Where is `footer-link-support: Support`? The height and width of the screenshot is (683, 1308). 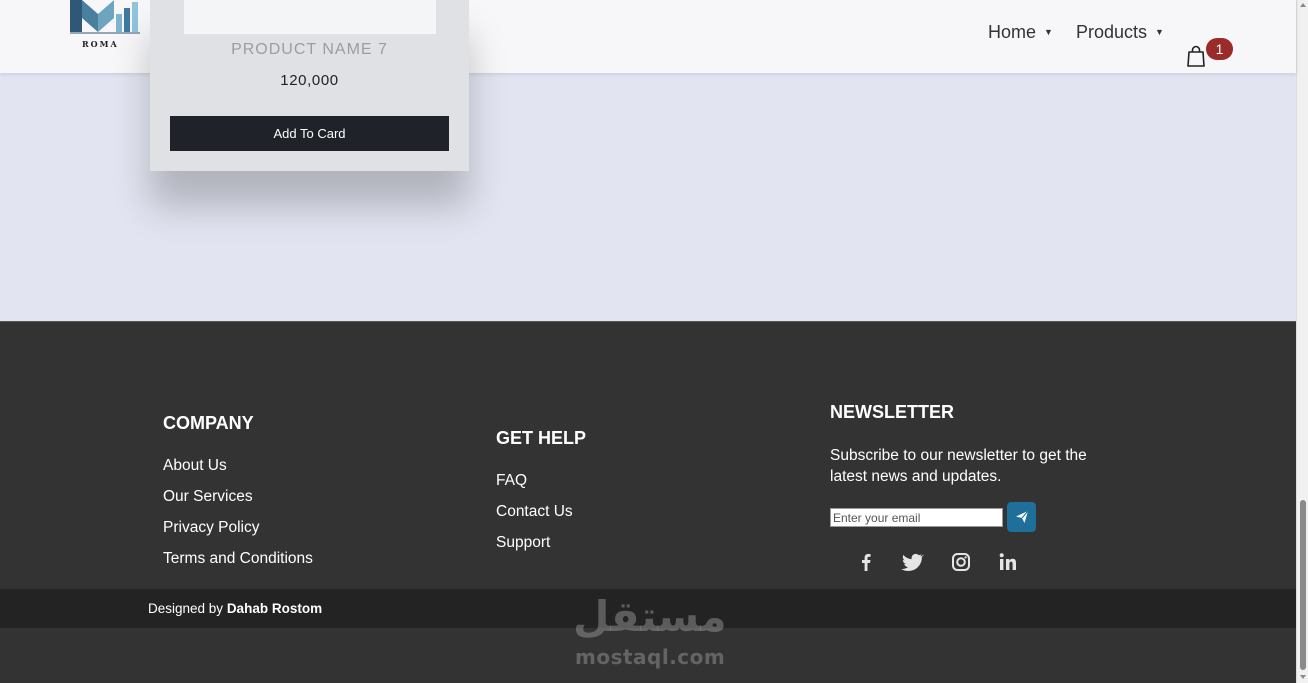 footer-link-support: Support is located at coordinates (523, 543).